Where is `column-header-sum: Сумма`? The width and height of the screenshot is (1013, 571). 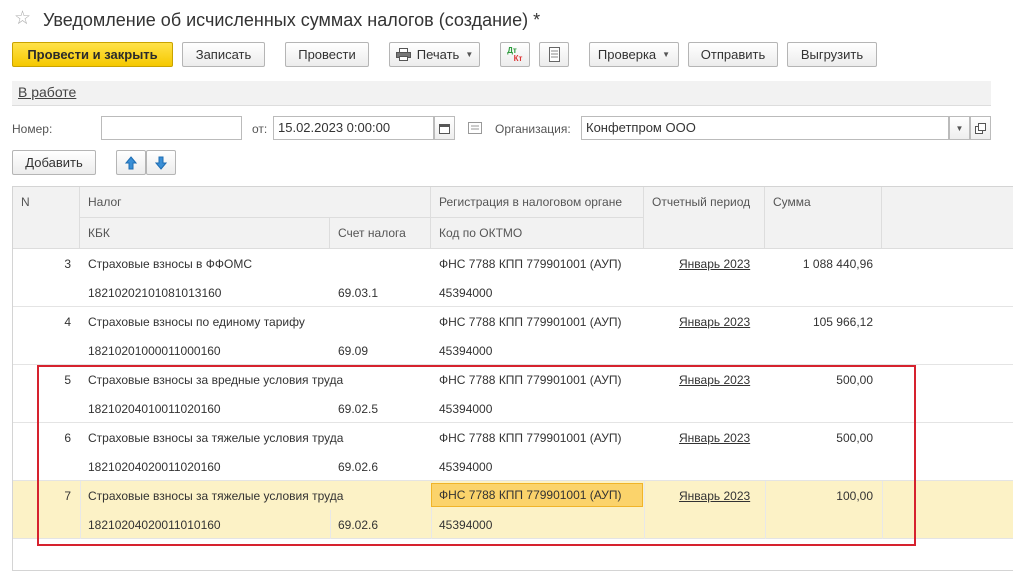
column-header-sum: Сумма is located at coordinates (823, 218).